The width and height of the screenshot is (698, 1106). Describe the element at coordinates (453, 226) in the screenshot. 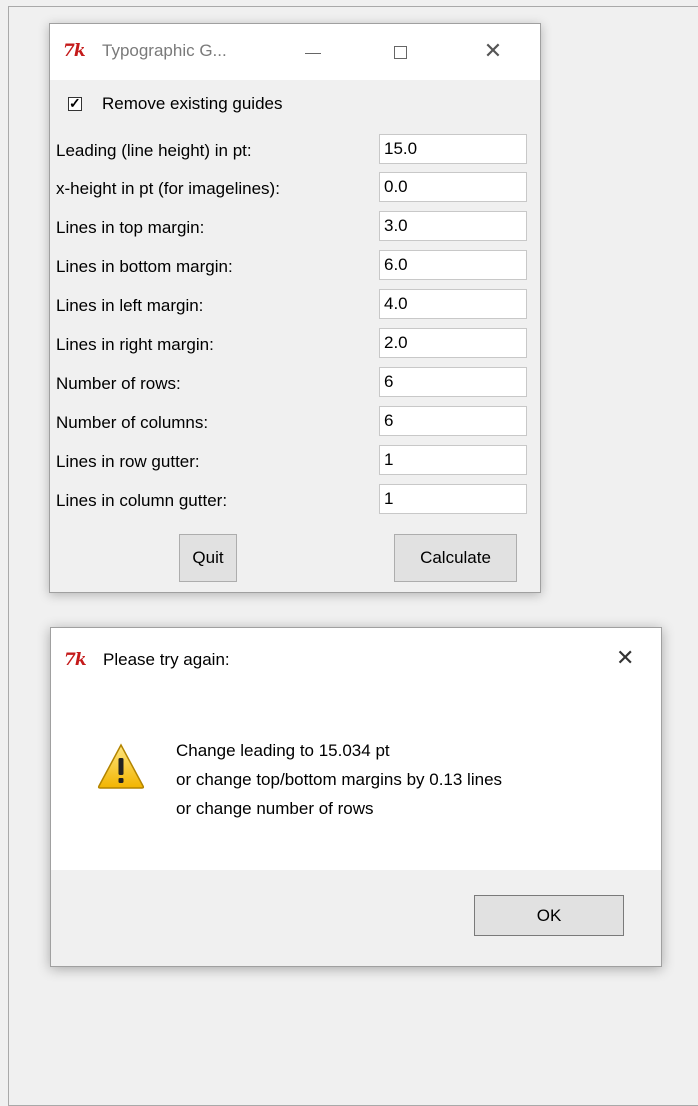

I see `top-margin-input` at that location.